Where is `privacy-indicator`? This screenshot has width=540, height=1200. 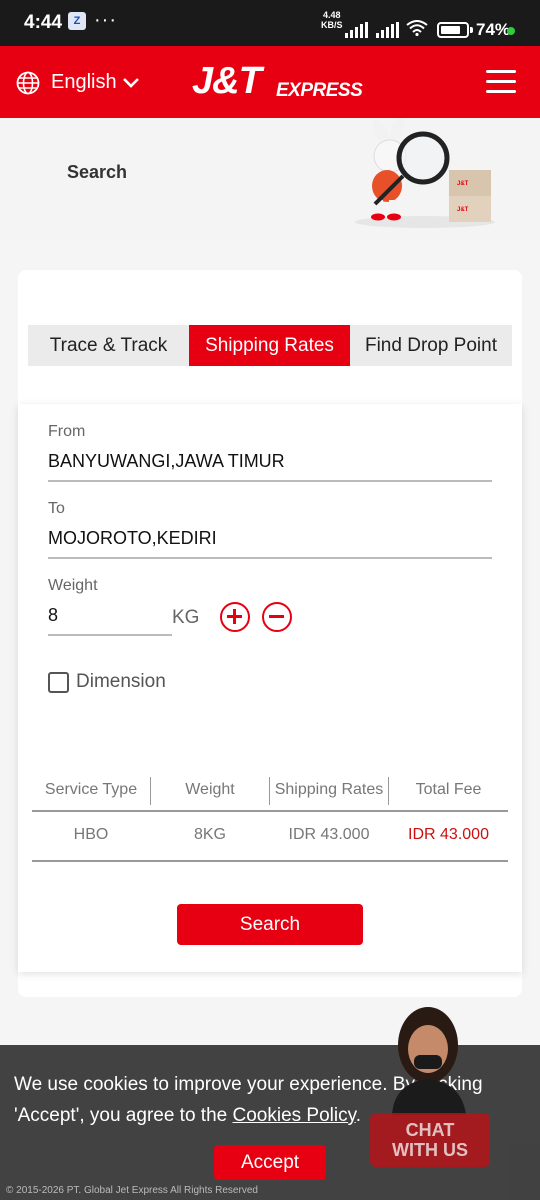
privacy-indicator is located at coordinates (511, 31).